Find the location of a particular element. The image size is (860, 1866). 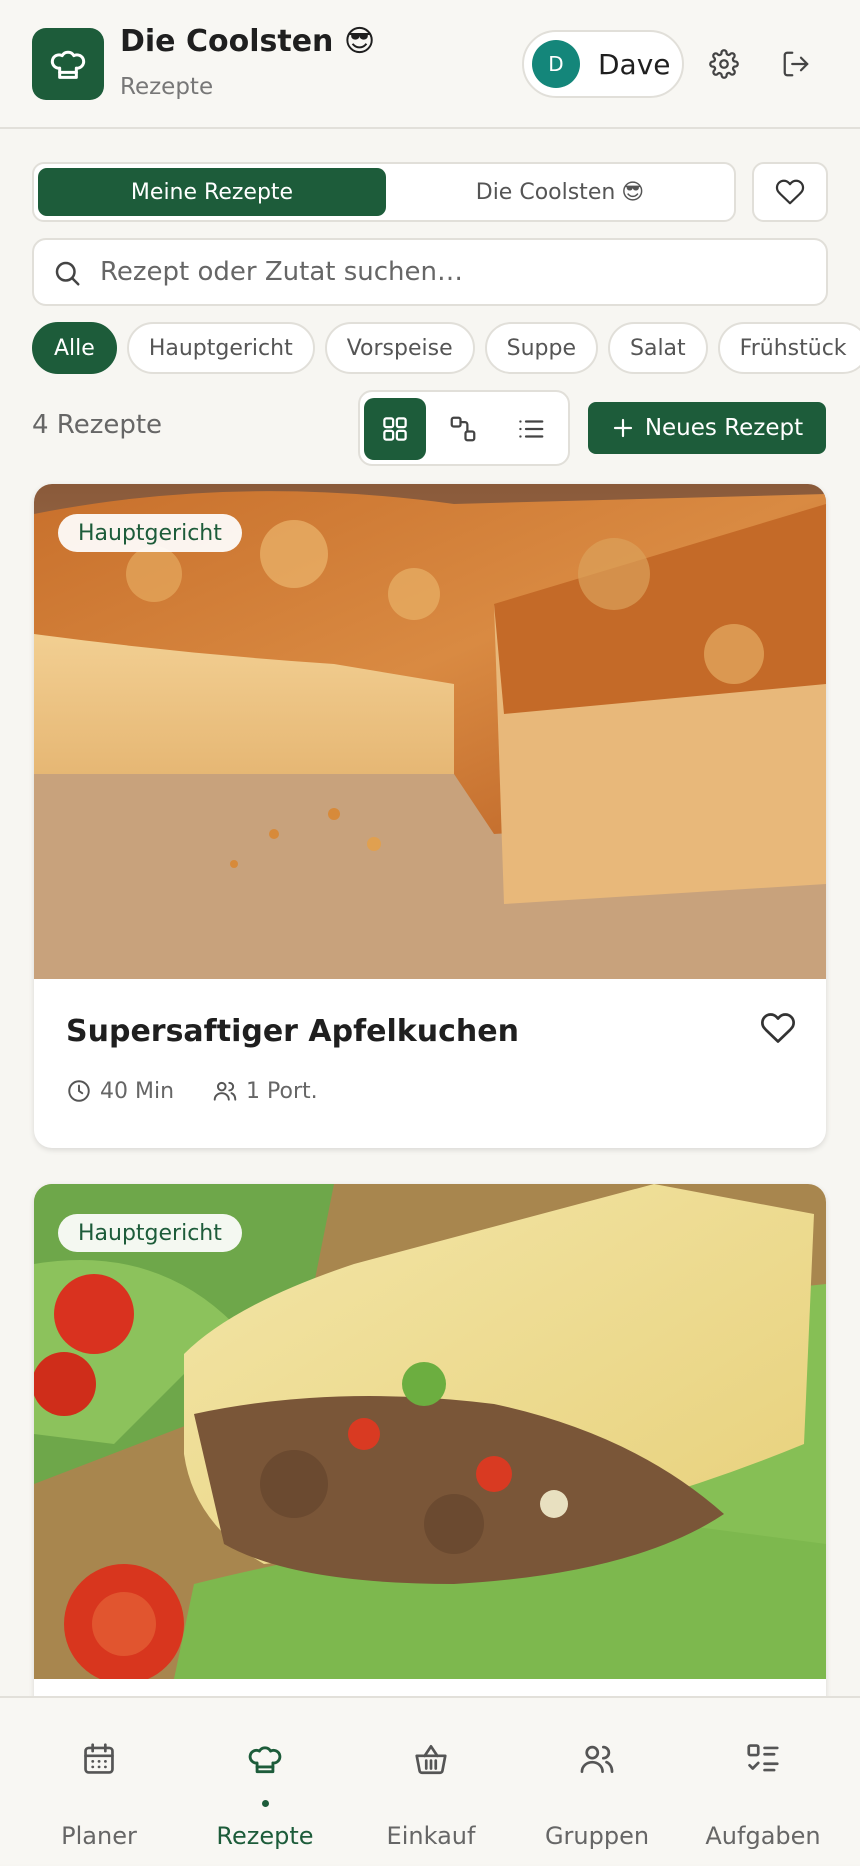

tab-group-recipes: Die Coolsten 😎 is located at coordinates (560, 192).